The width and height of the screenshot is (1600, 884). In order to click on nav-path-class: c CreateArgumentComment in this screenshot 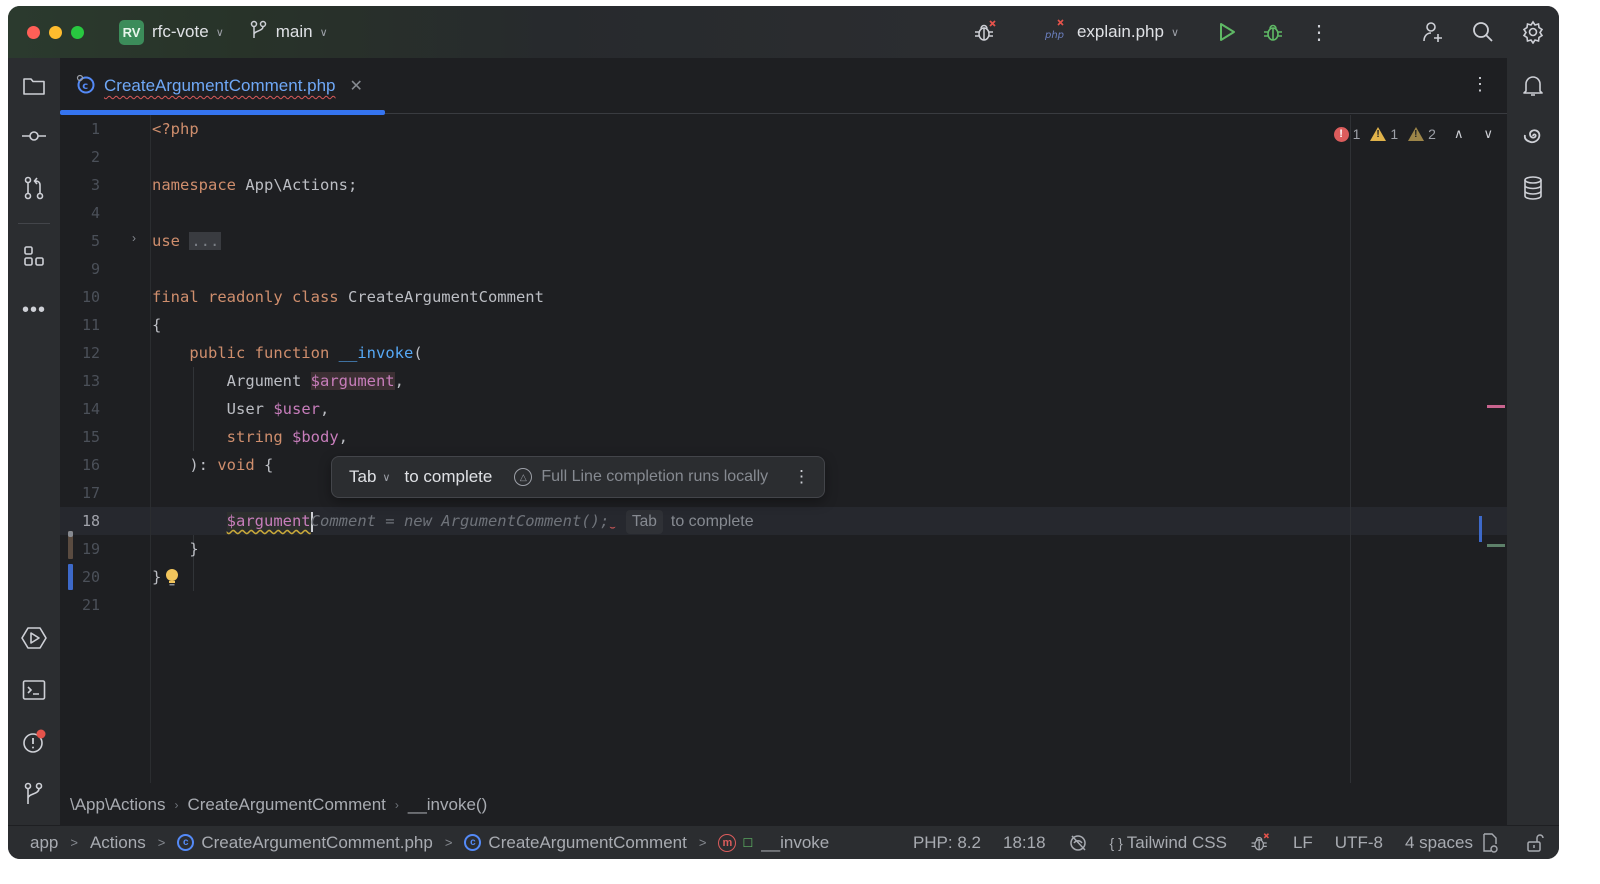, I will do `click(575, 842)`.